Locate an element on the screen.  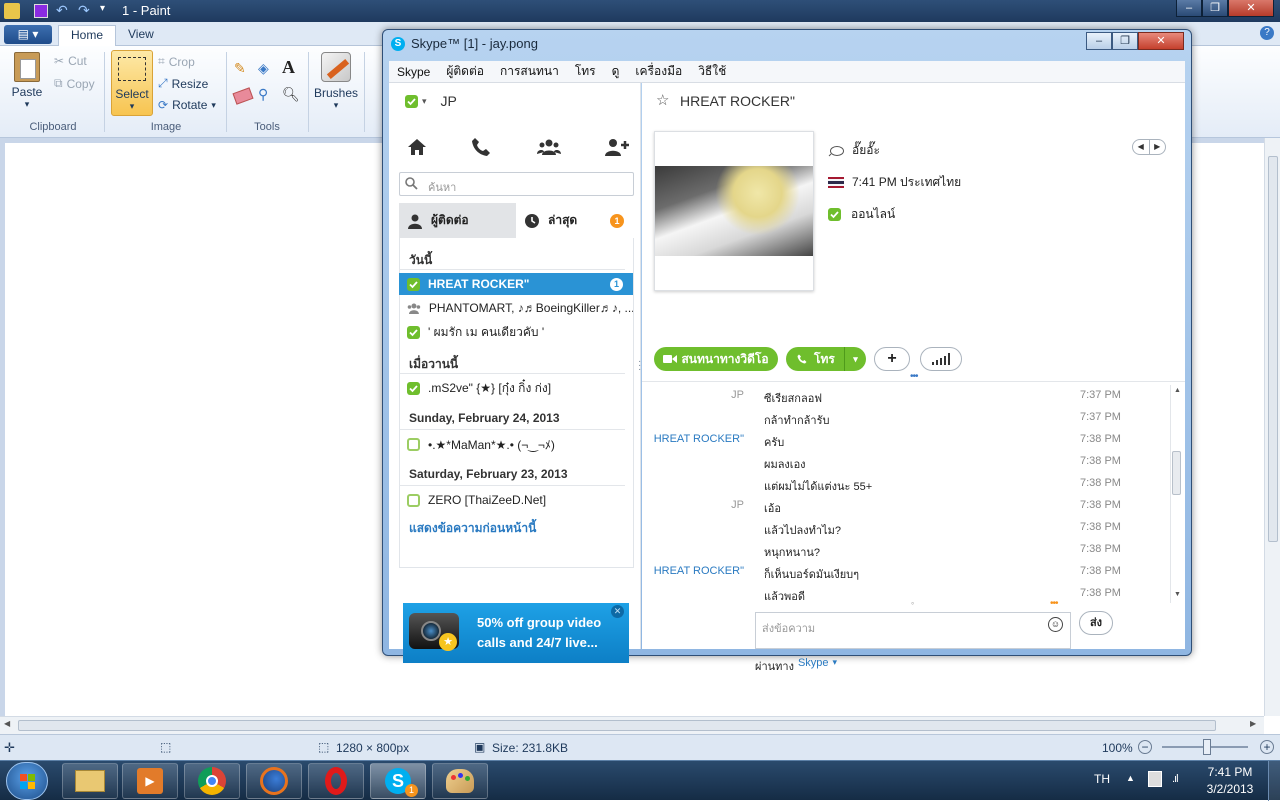
resize-button: ⤢ Resize is located at coordinates (183, 83).